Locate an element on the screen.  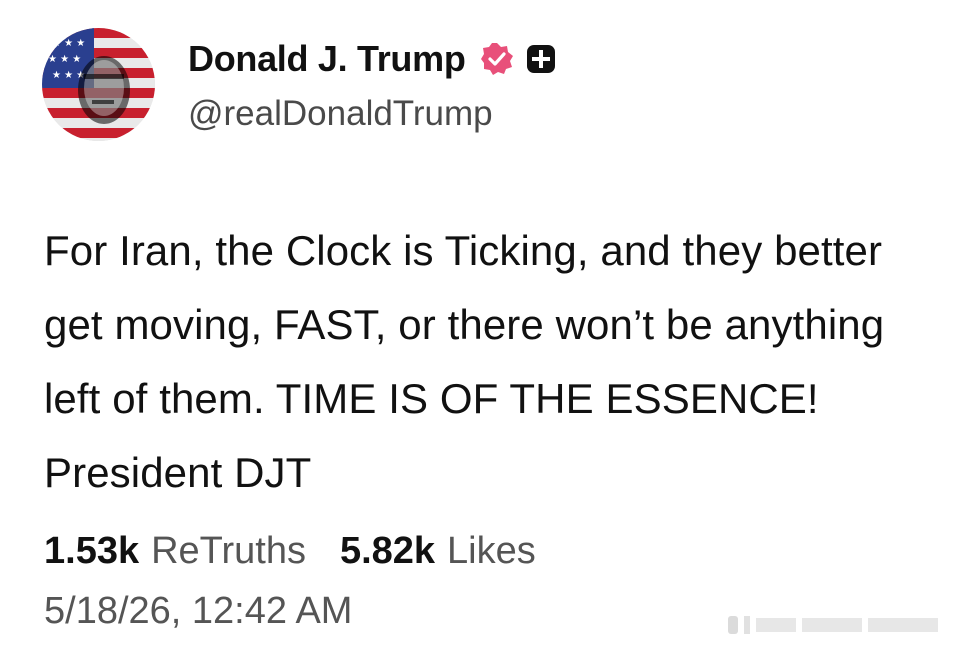
verified-badge-icon is located at coordinates (497, 59).